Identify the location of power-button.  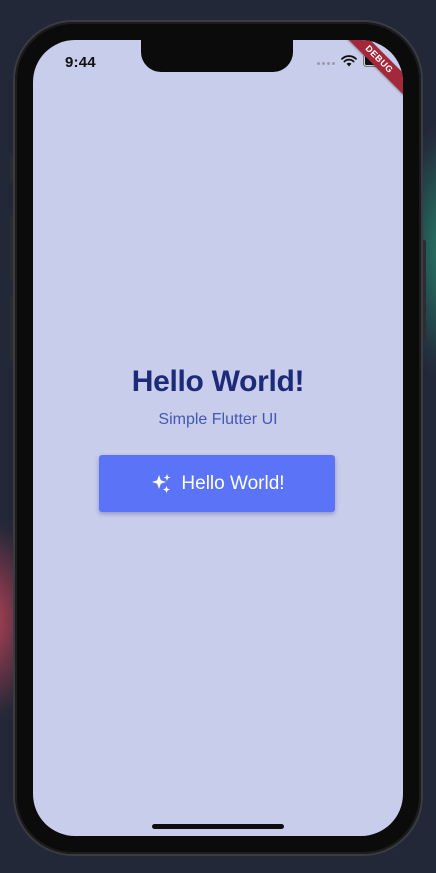
(423, 290).